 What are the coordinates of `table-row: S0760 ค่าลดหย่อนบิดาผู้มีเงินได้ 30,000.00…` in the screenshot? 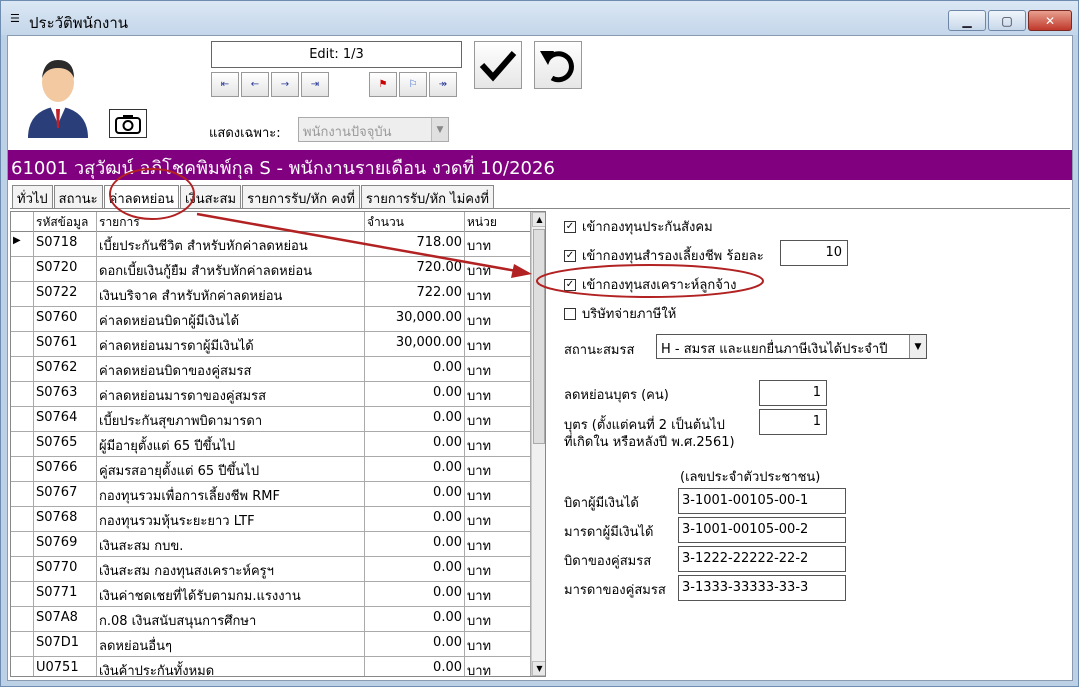 It's located at (271, 319).